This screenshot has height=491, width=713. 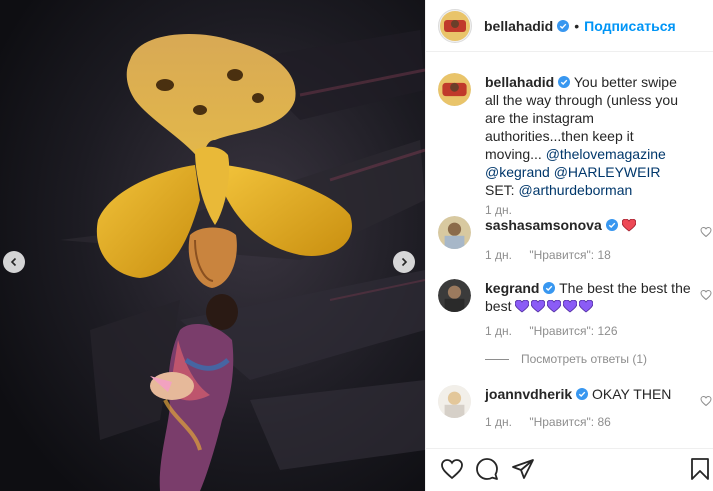 What do you see at coordinates (498, 210) in the screenshot?
I see `caption-time: 1 дн.` at bounding box center [498, 210].